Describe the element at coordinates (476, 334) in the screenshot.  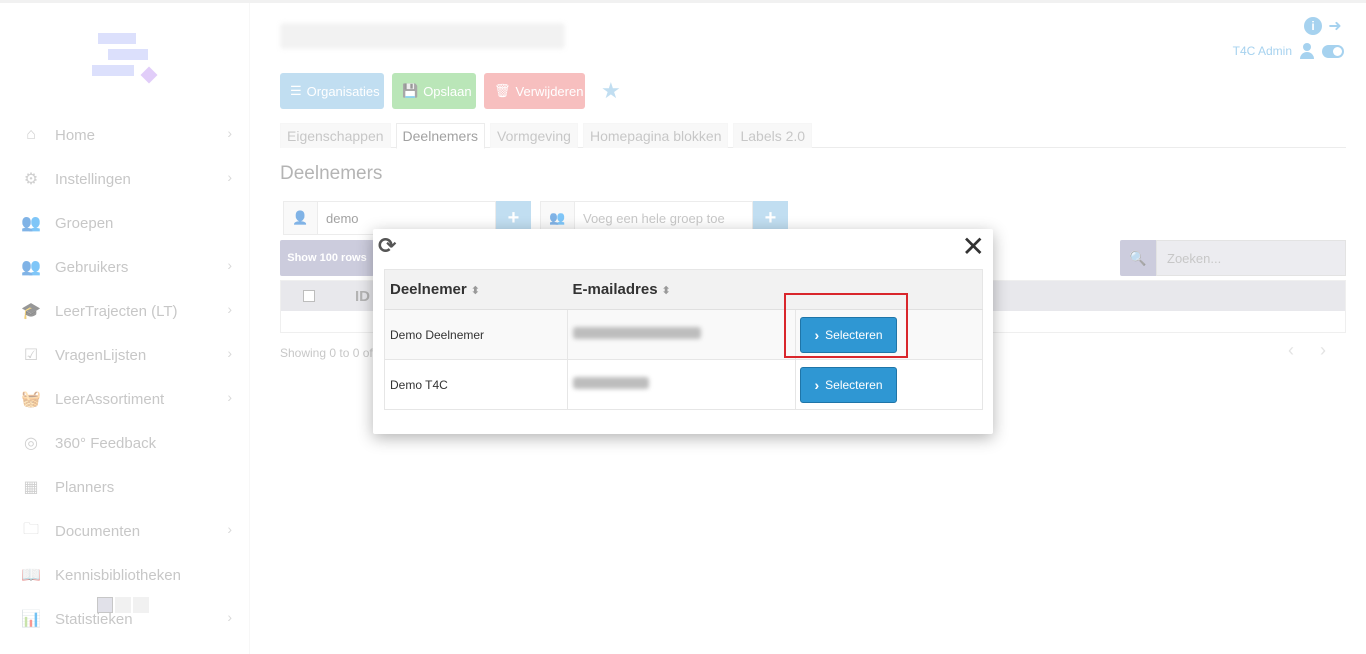
I see `participant-name: Demo Deelnemer` at that location.